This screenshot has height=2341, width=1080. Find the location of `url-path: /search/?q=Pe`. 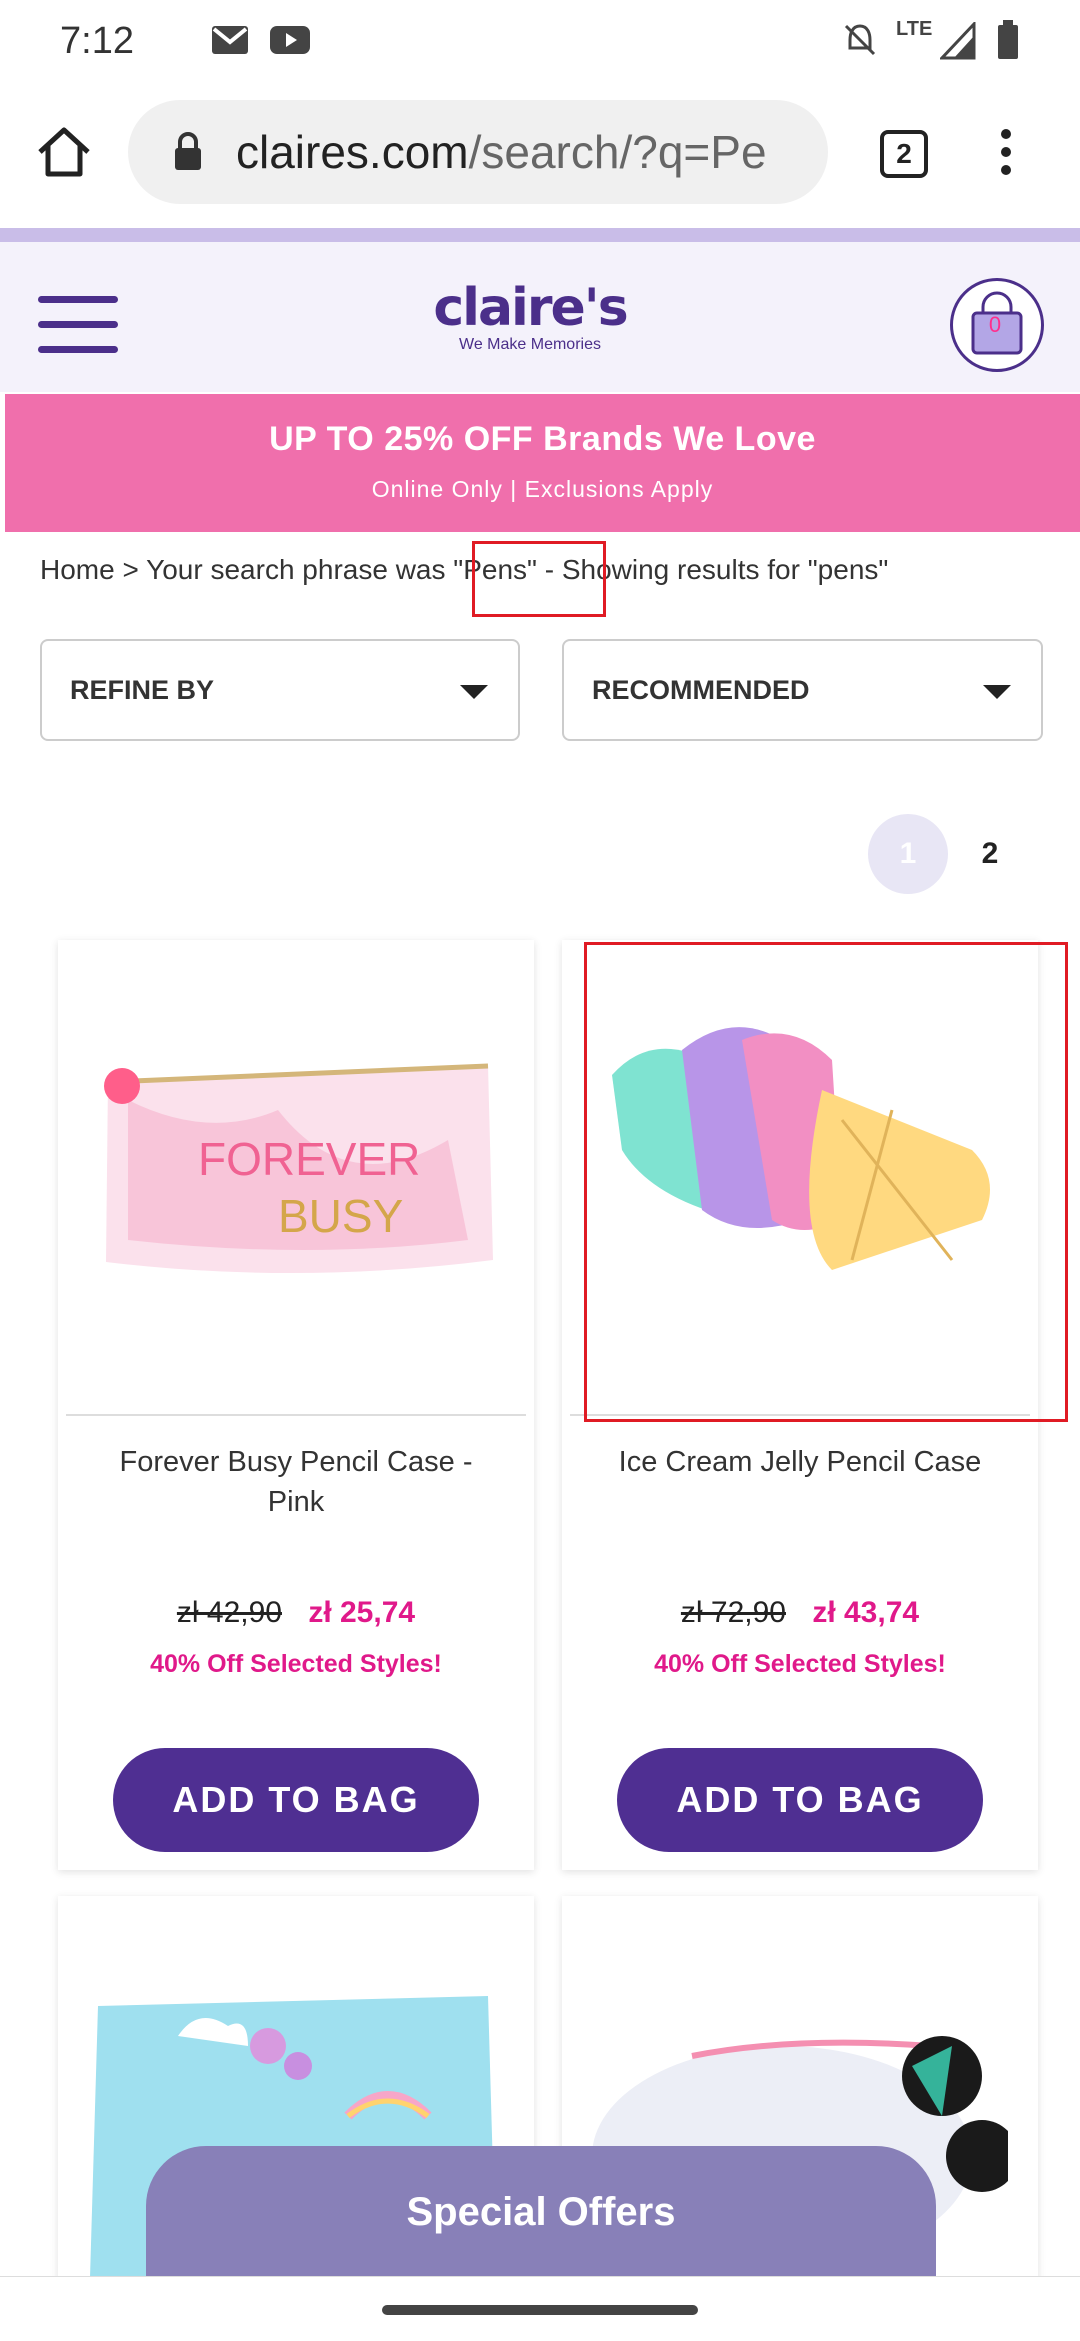

url-path: /search/?q=Pe is located at coordinates (617, 152).